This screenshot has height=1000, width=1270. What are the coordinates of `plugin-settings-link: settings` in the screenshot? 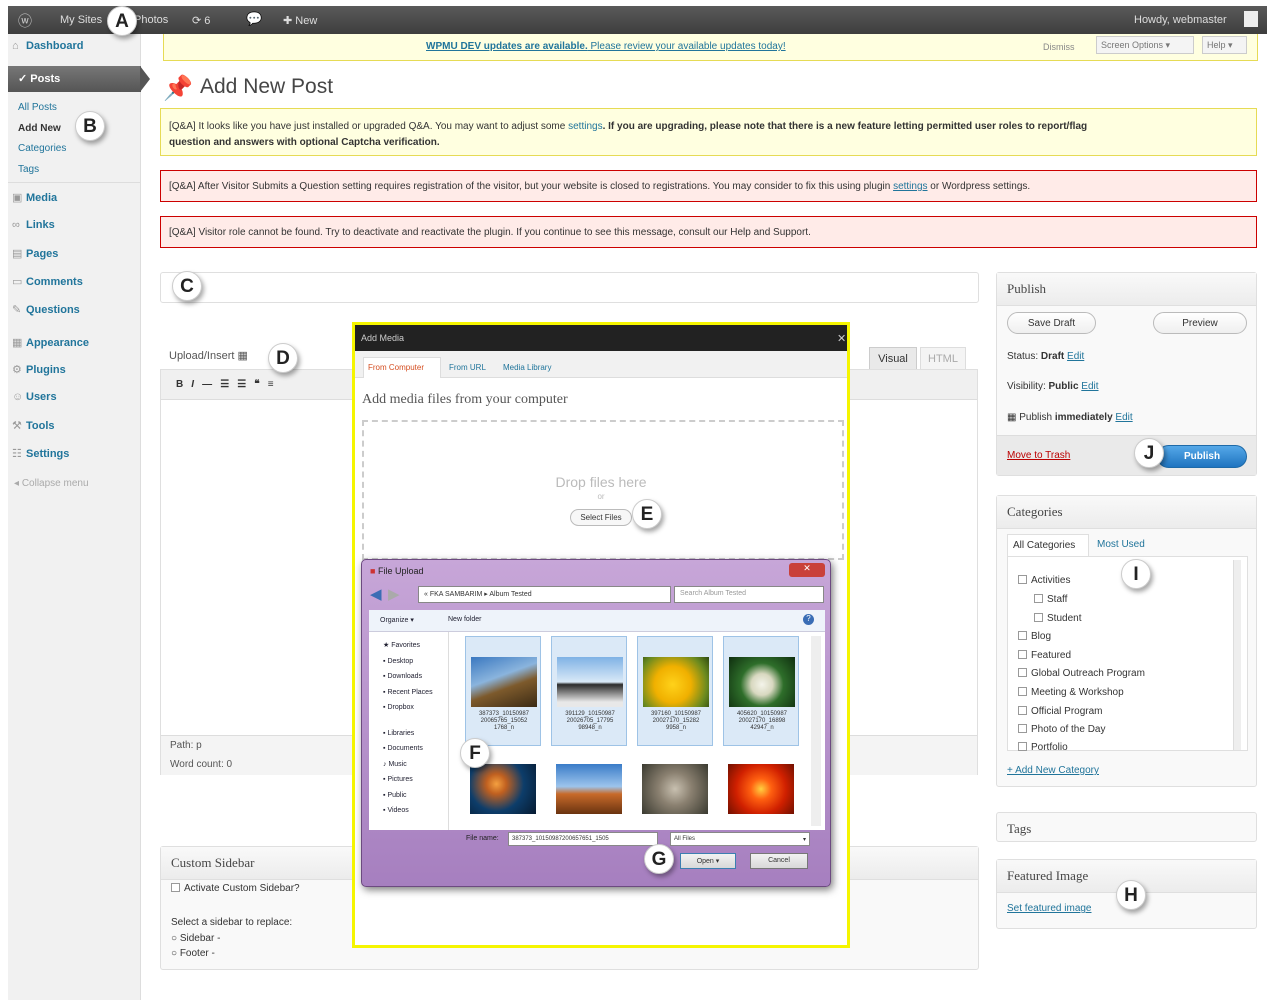 It's located at (910, 186).